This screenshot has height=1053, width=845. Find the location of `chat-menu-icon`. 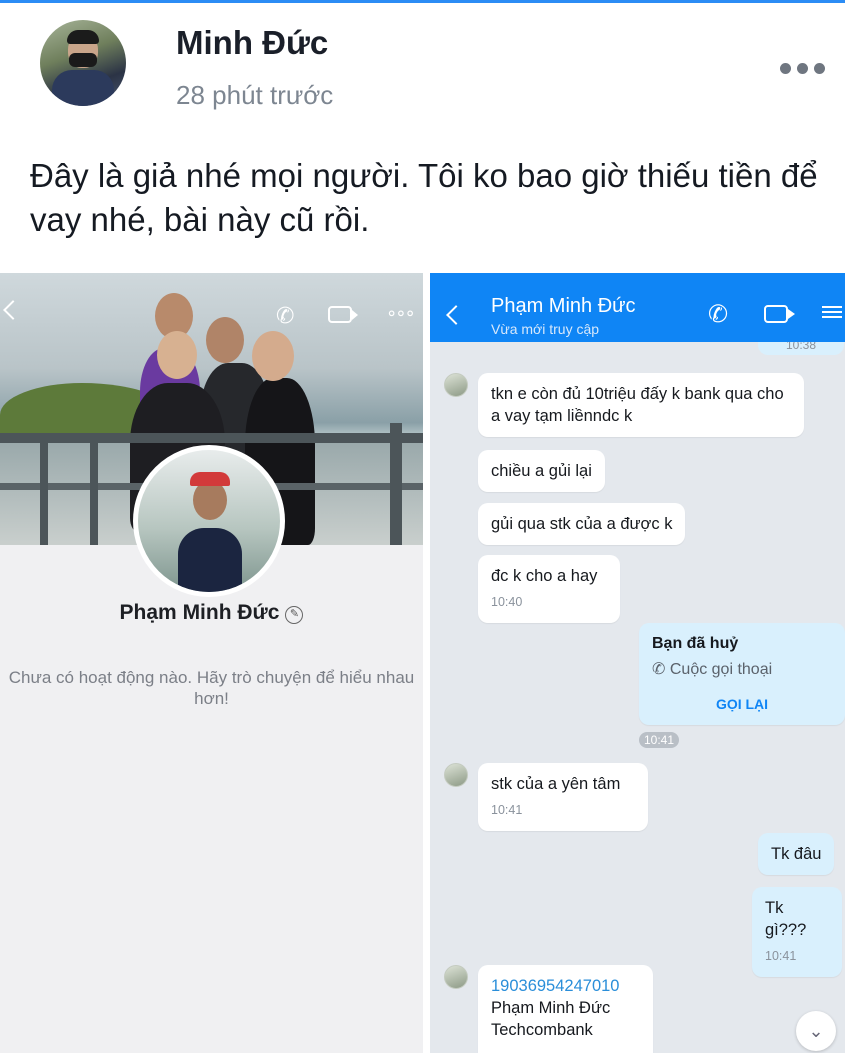

chat-menu-icon is located at coordinates (832, 313).